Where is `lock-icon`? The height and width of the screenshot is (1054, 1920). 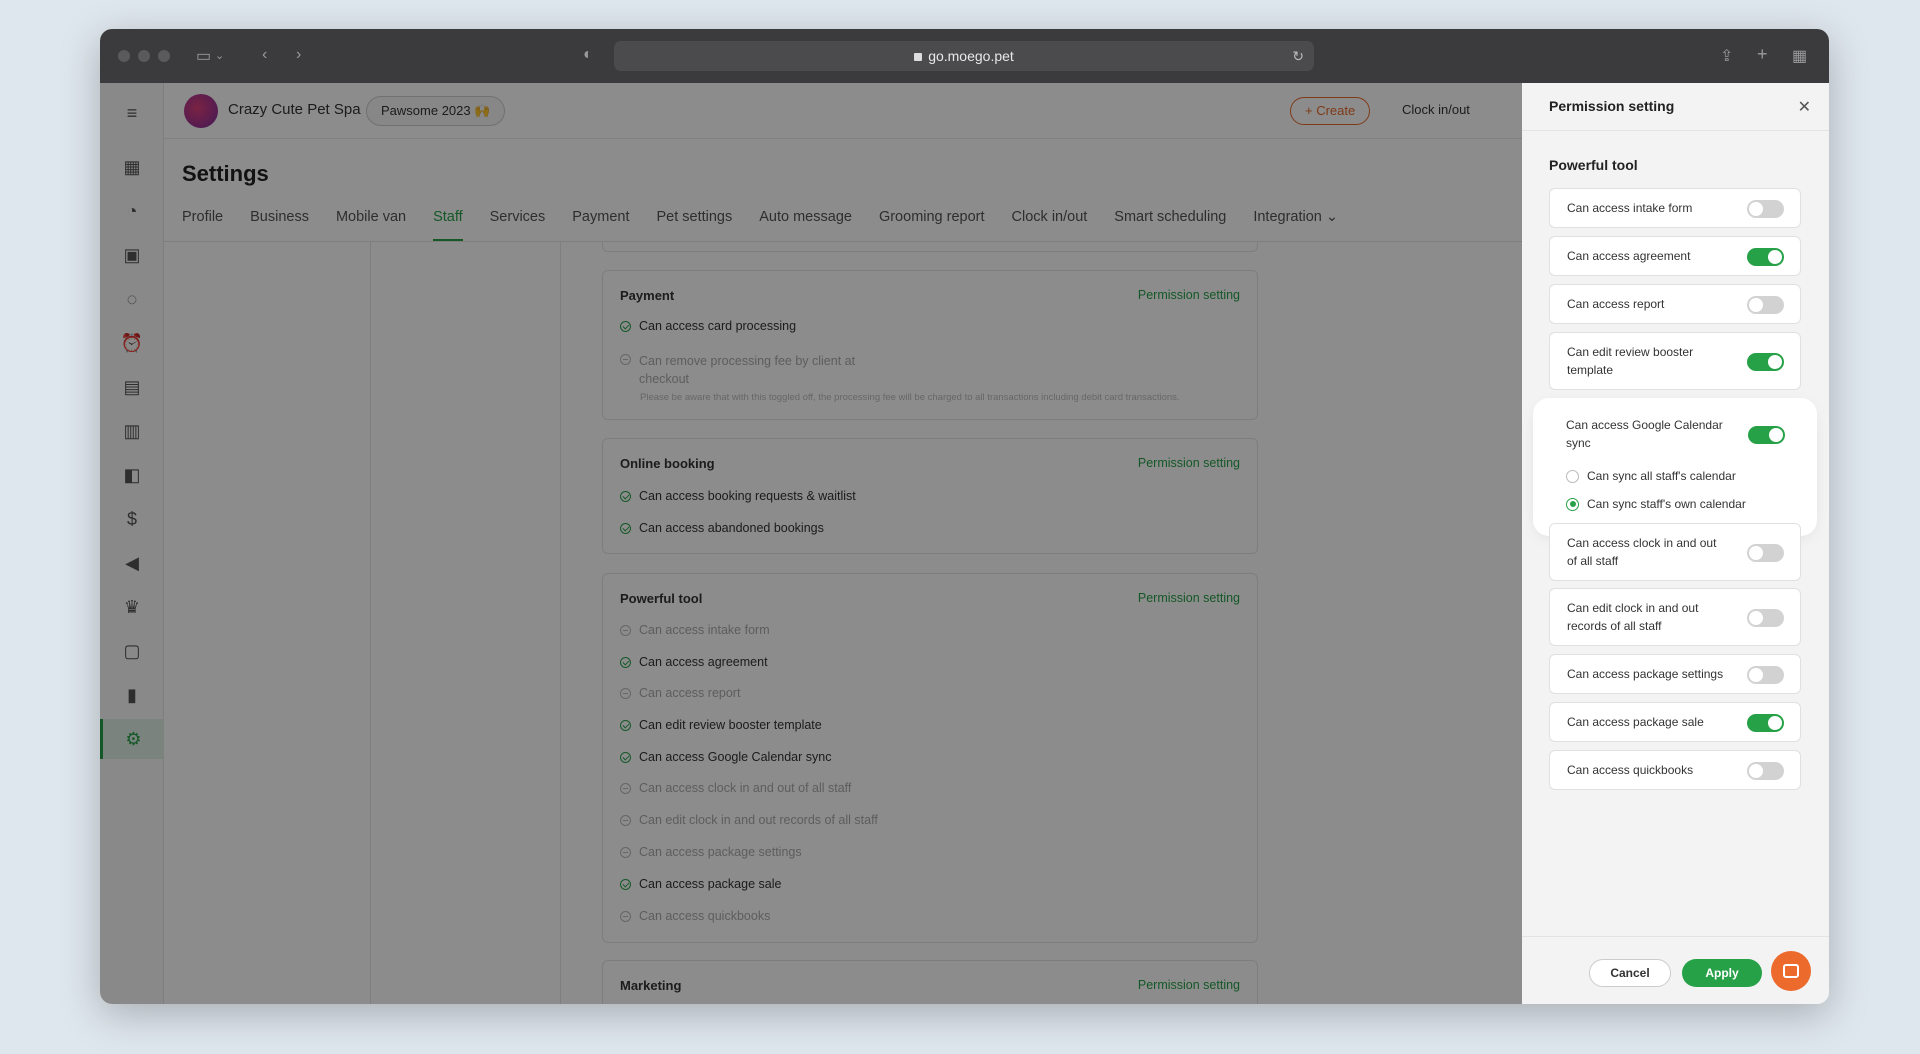
lock-icon is located at coordinates (918, 57).